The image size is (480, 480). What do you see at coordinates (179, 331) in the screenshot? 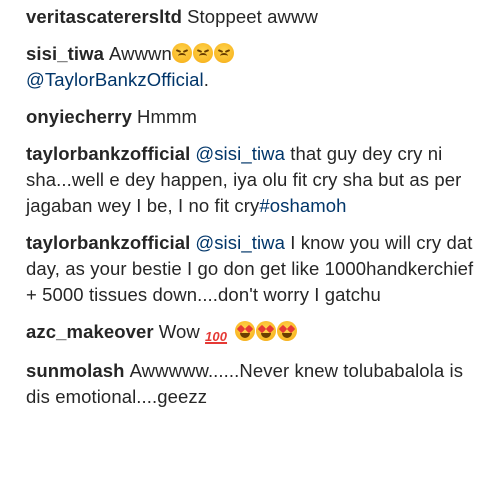
I see `comment-text: Wow` at bounding box center [179, 331].